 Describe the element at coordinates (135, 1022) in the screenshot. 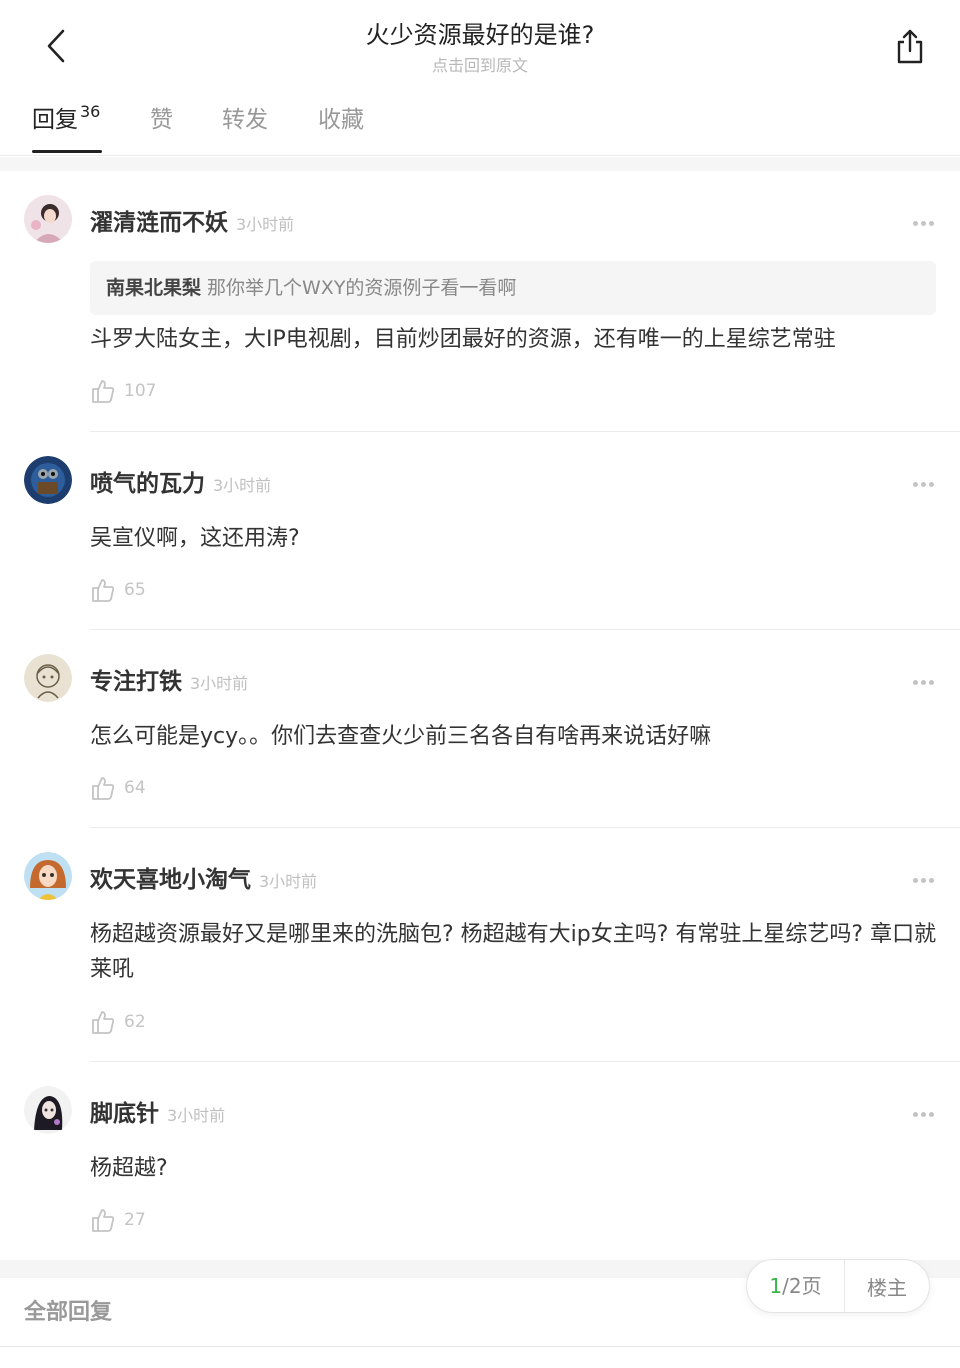

I see `like-count: 62` at that location.